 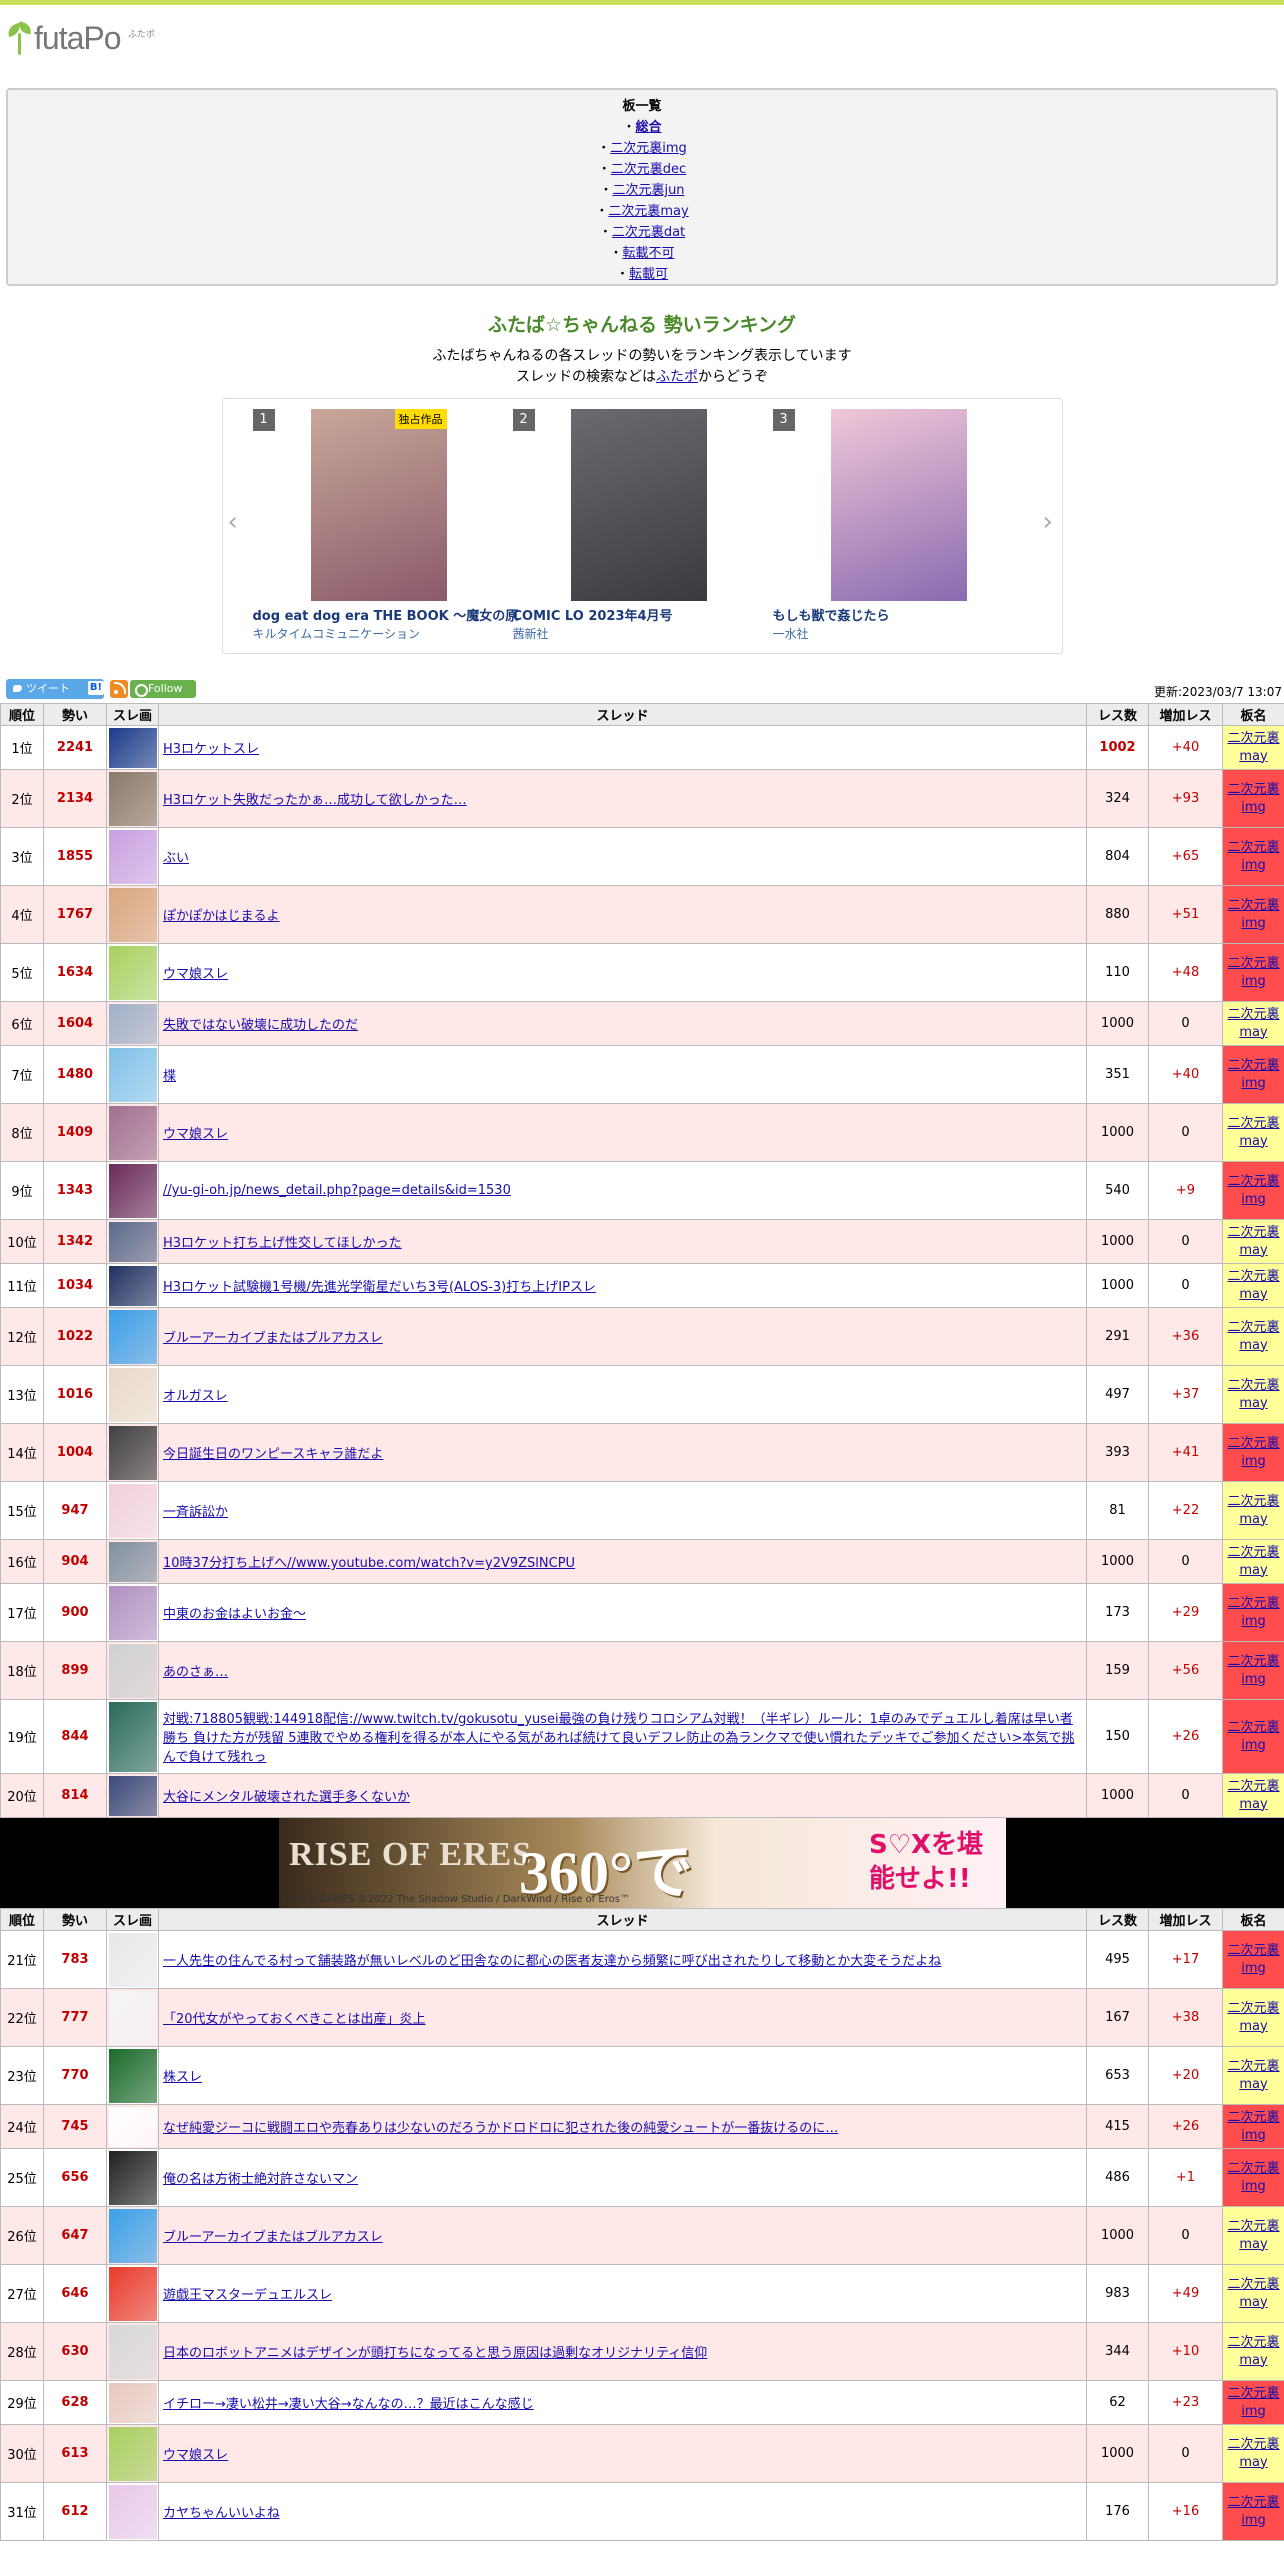 What do you see at coordinates (286, 1797) in the screenshot?
I see `thread-link: 大谷にメンタル破壊された選手多くないか` at bounding box center [286, 1797].